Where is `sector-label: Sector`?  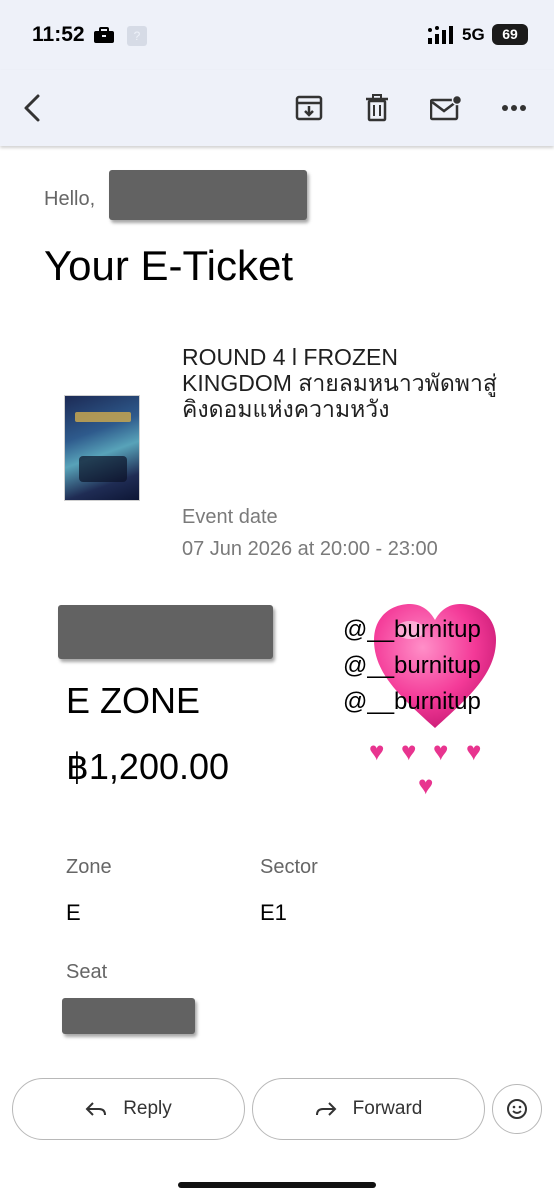 sector-label: Sector is located at coordinates (289, 867).